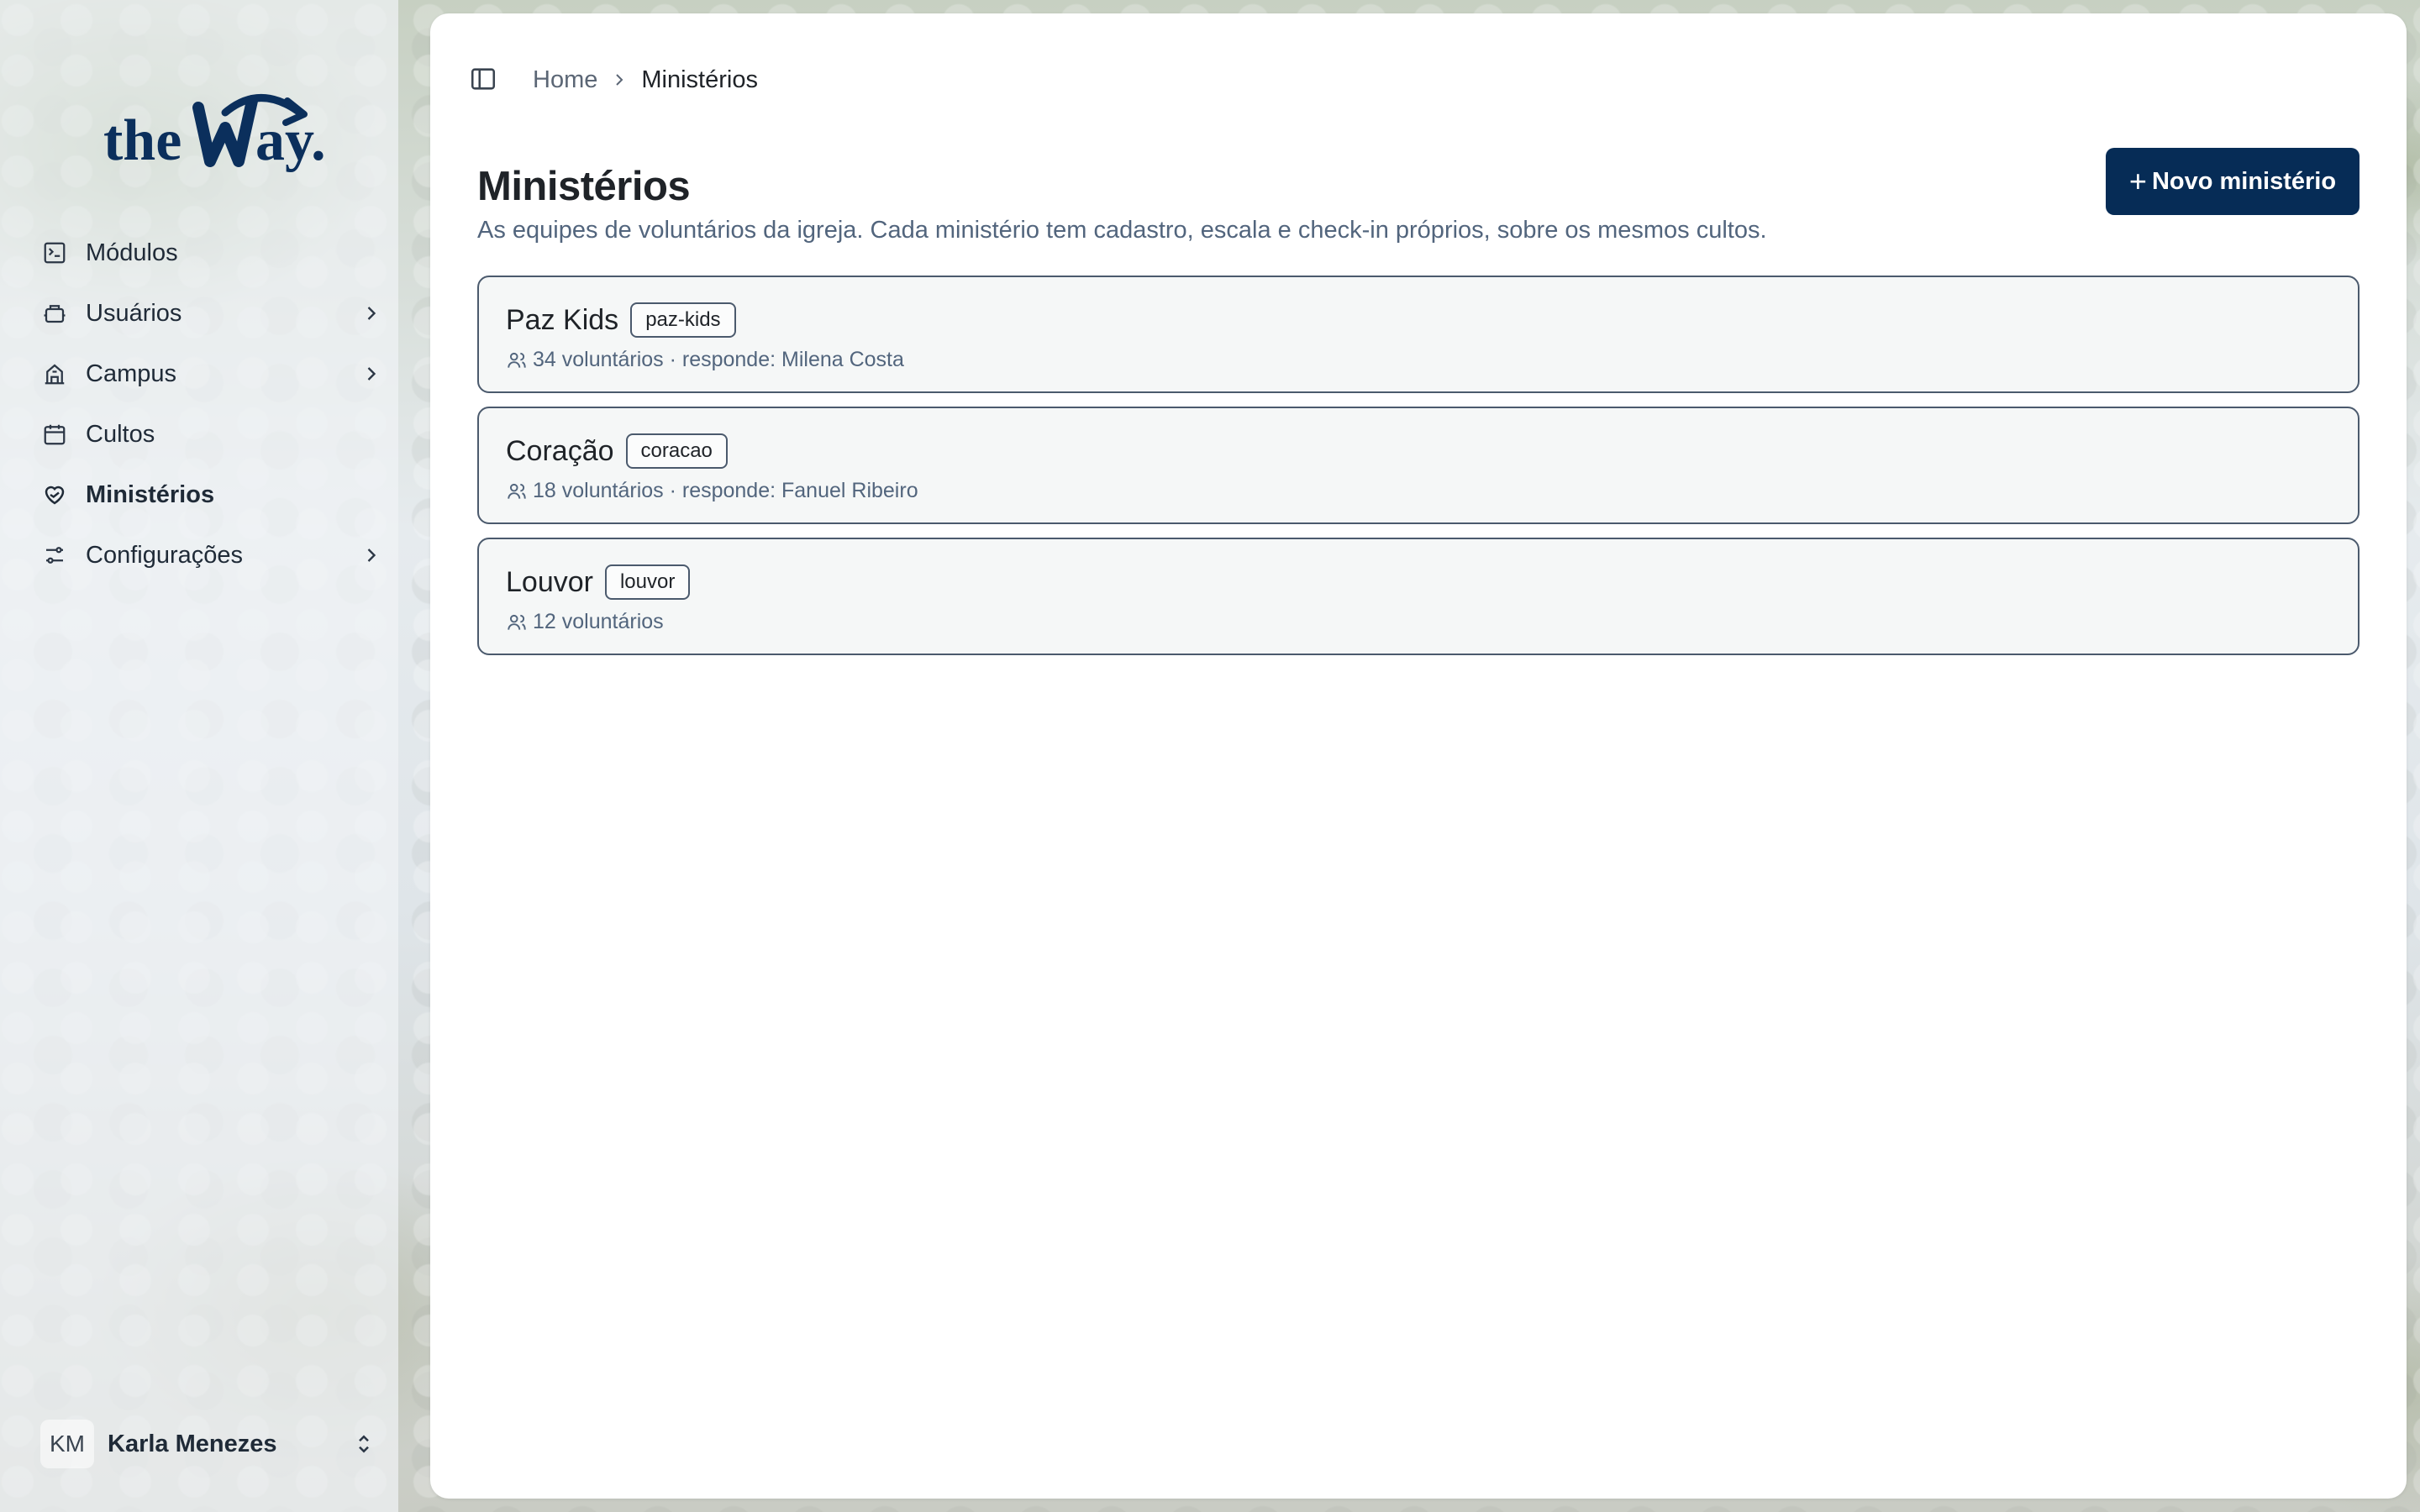 This screenshot has height=1512, width=2420. Describe the element at coordinates (214, 253) in the screenshot. I see `sidebar-item-modulos: Módulos` at that location.